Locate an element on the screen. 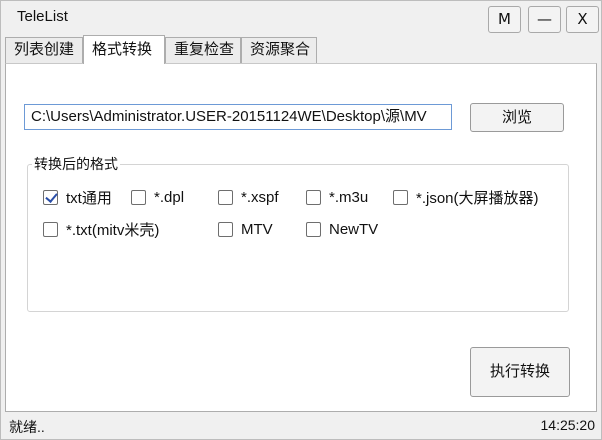 The image size is (602, 440). checkbox-label: *.json(大屏播放器) is located at coordinates (477, 198).